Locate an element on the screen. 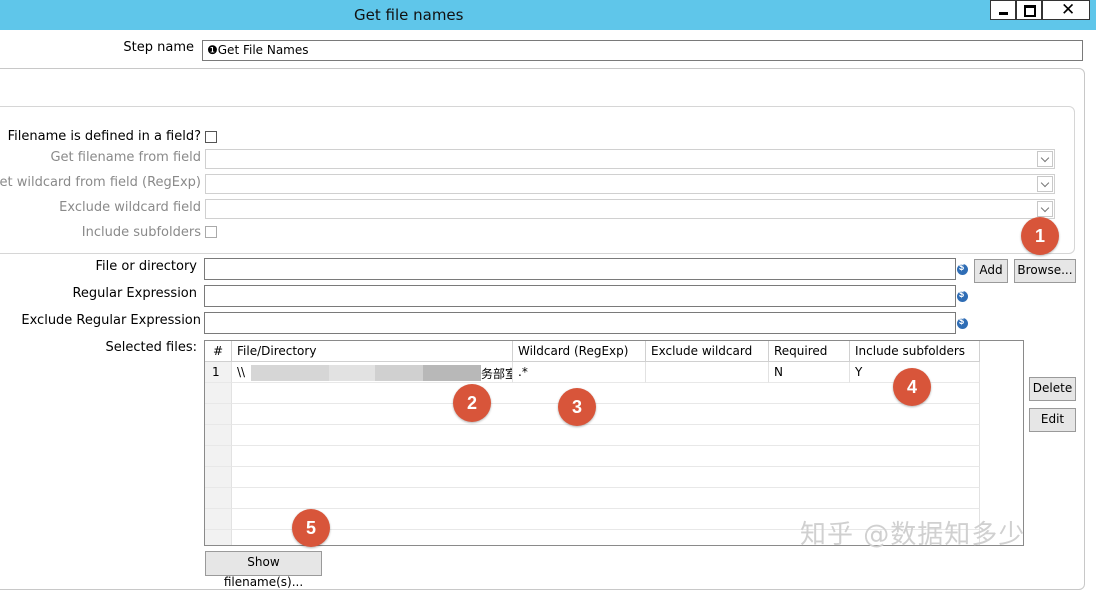 The width and height of the screenshot is (1096, 592). step-name-label: Step name is located at coordinates (158, 47).